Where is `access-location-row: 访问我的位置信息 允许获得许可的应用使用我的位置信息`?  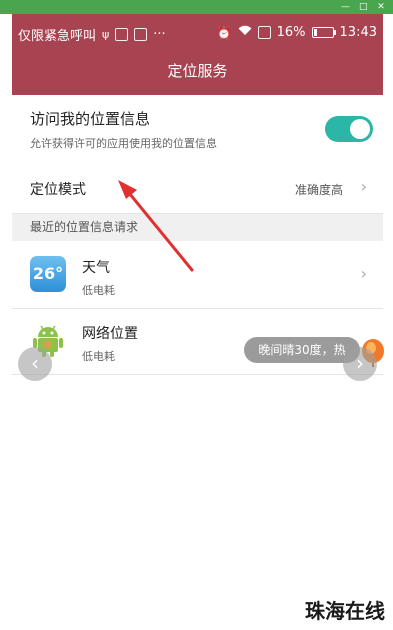 access-location-row: 访问我的位置信息 允许获得许可的应用使用我的位置信息 is located at coordinates (197, 129).